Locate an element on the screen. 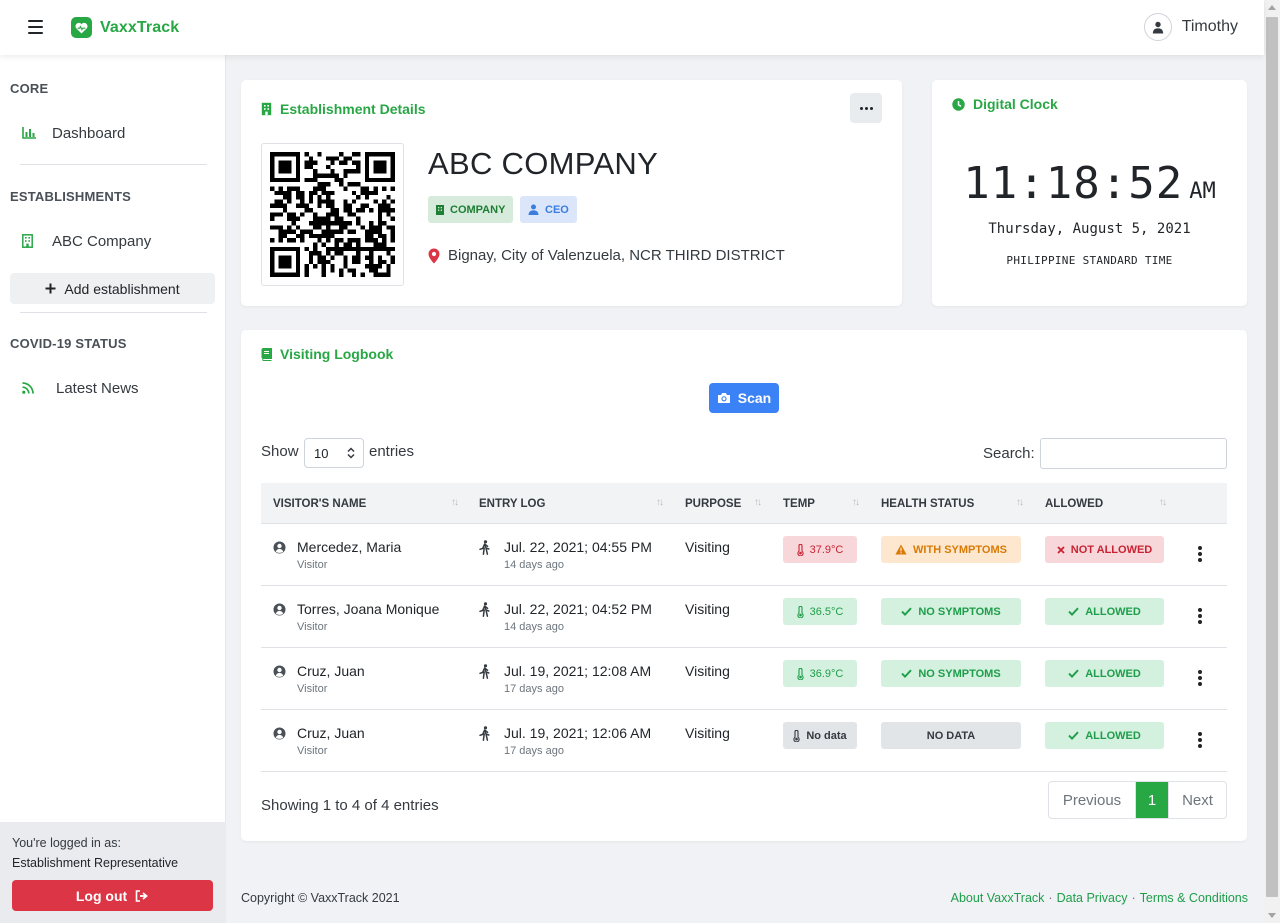 The height and width of the screenshot is (923, 1280). logout-button: Log out is located at coordinates (112, 895).